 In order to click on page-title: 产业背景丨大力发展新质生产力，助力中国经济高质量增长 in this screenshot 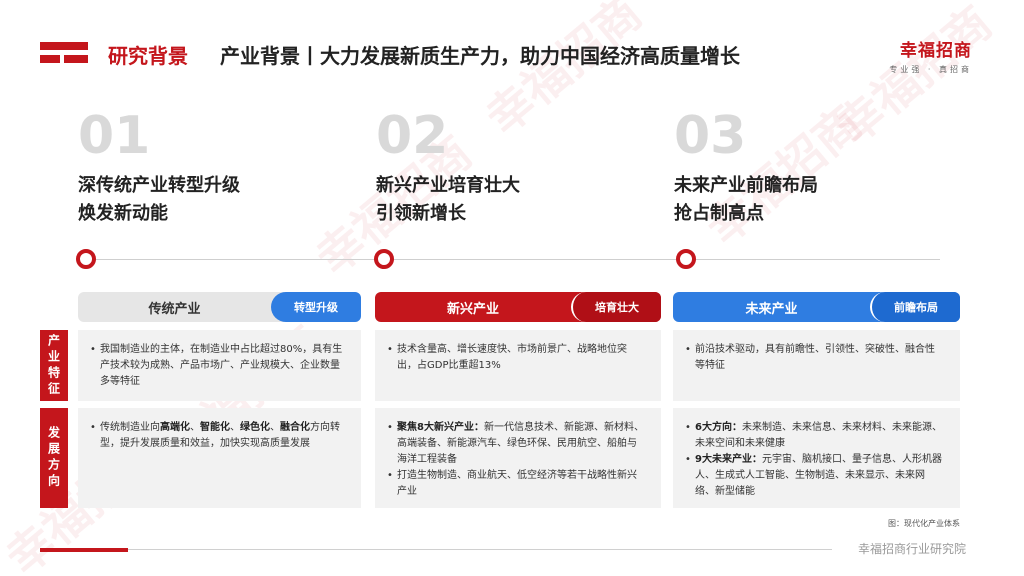, I will do `click(480, 56)`.